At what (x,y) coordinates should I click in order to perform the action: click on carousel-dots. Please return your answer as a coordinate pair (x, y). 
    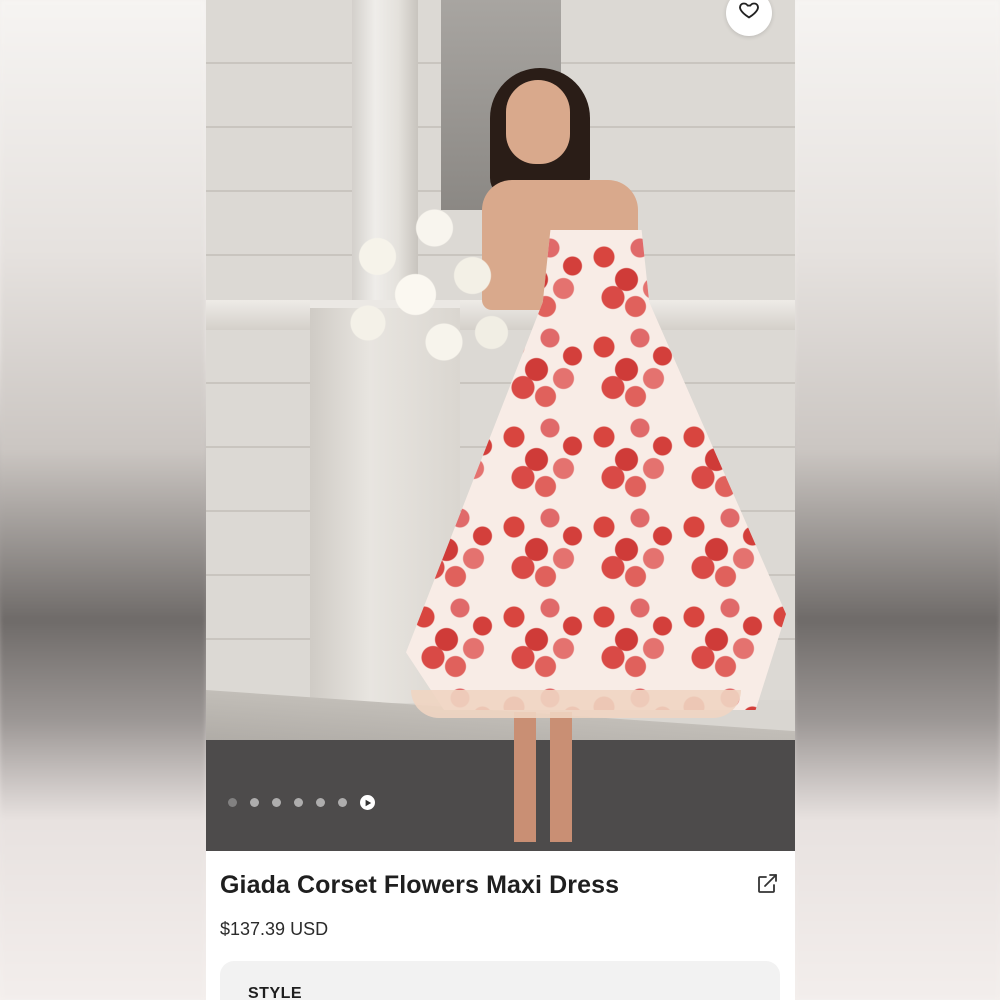
    Looking at the image, I should click on (301, 802).